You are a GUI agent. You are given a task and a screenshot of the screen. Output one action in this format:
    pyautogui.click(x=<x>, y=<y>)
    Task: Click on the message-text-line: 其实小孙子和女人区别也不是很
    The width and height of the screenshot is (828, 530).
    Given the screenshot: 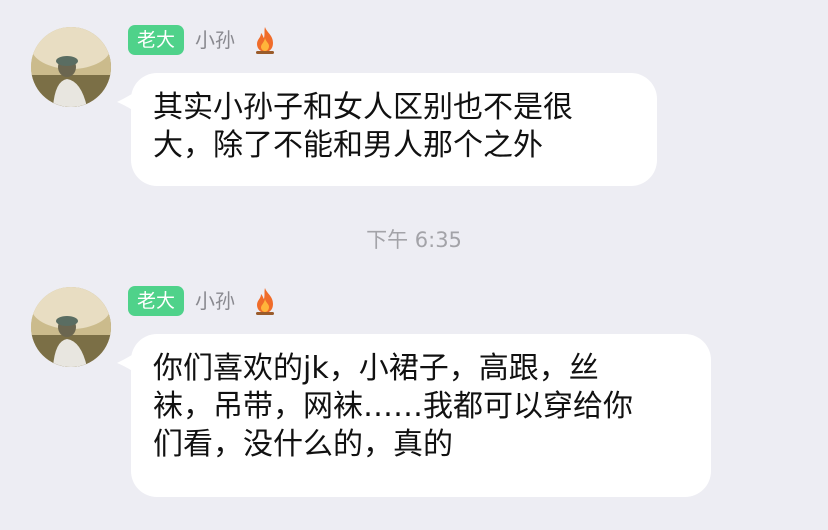 What is the action you would take?
    pyautogui.click(x=363, y=107)
    